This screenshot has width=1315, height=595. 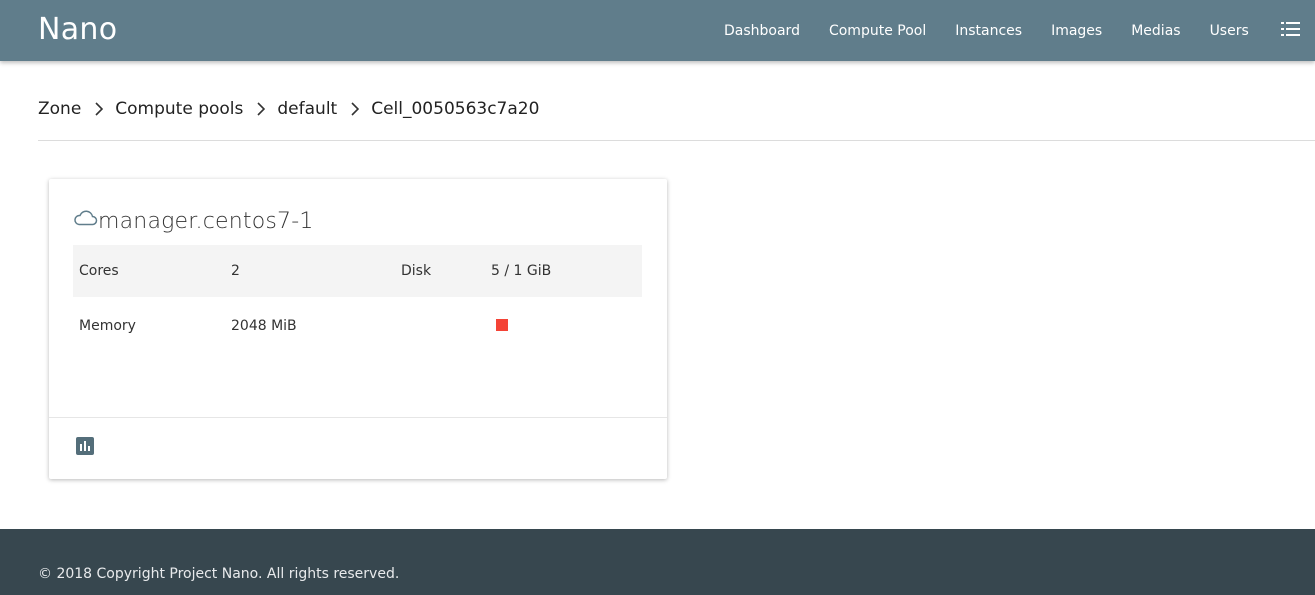 What do you see at coordinates (1155, 31) in the screenshot?
I see `nav-medias: Medias` at bounding box center [1155, 31].